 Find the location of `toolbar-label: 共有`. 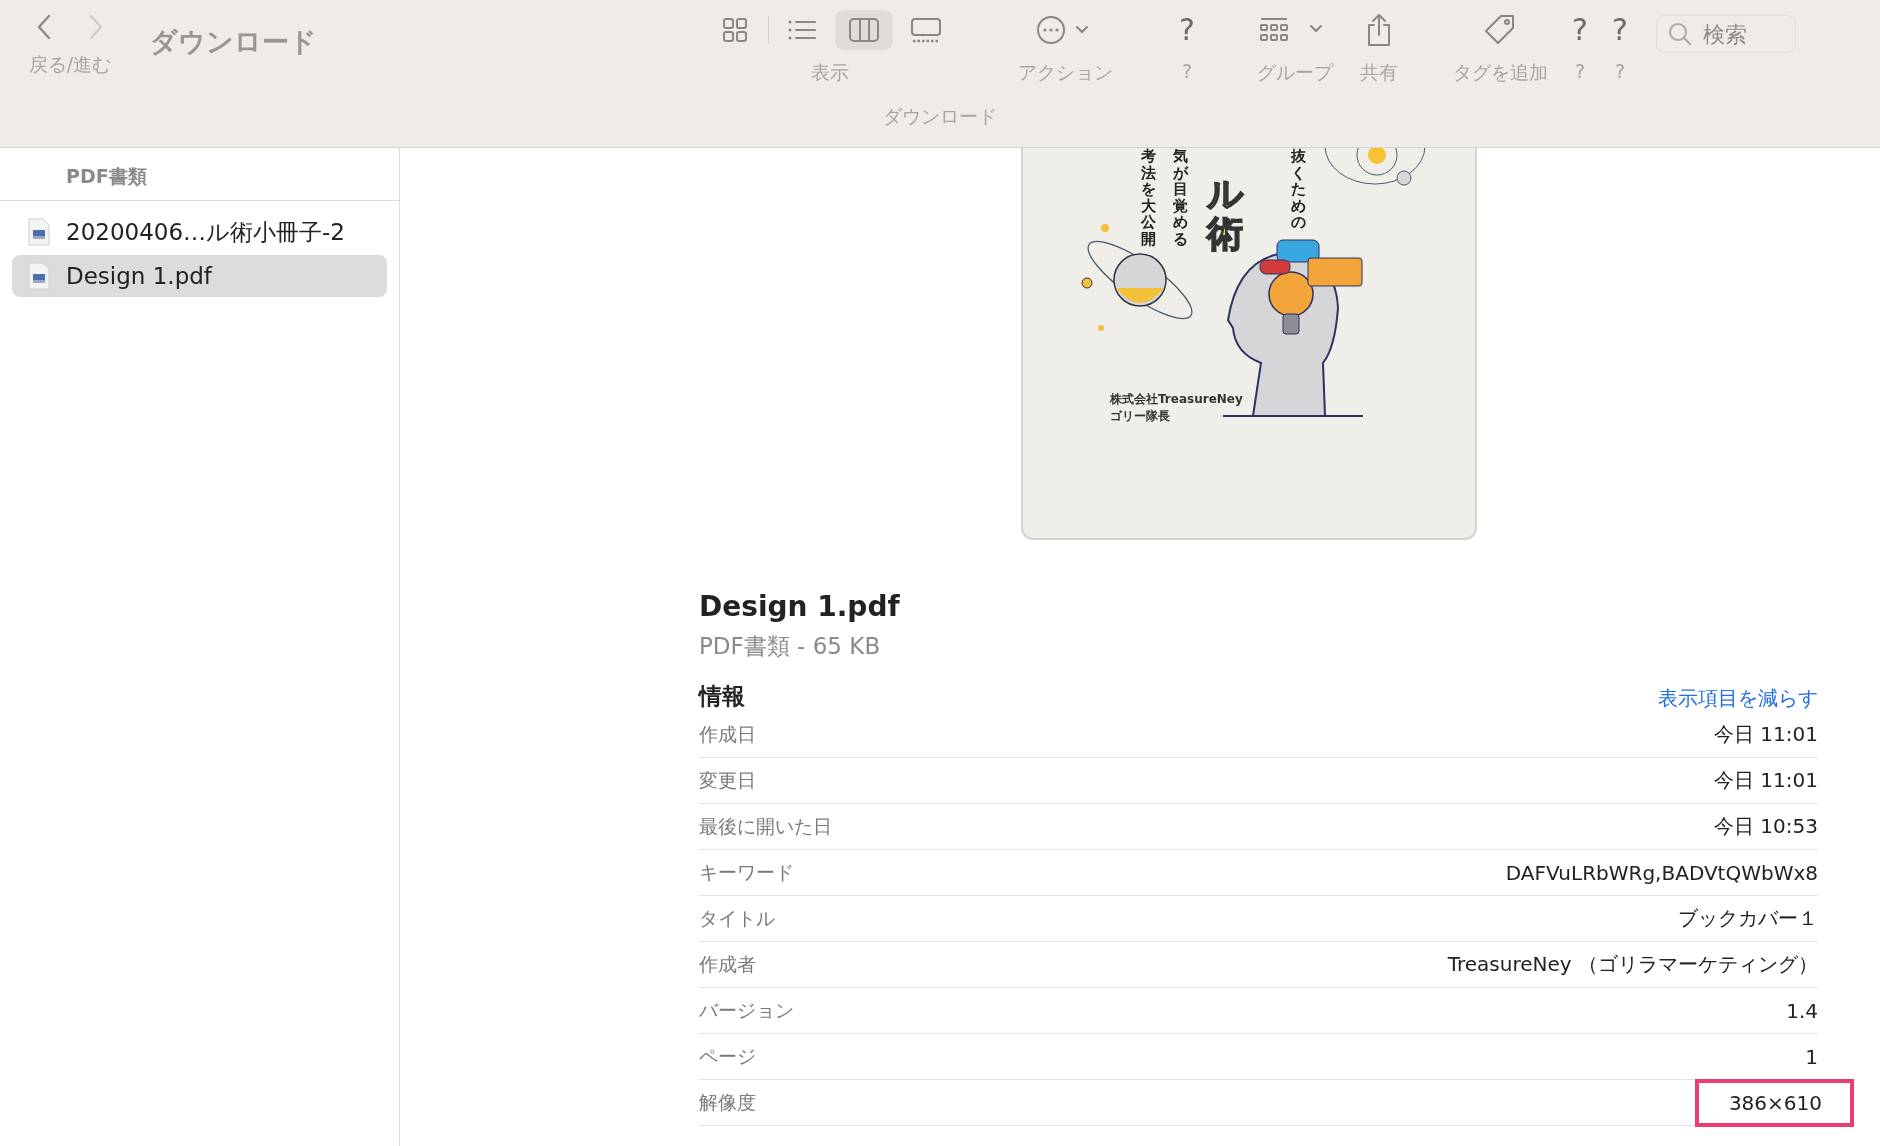

toolbar-label: 共有 is located at coordinates (1379, 72).